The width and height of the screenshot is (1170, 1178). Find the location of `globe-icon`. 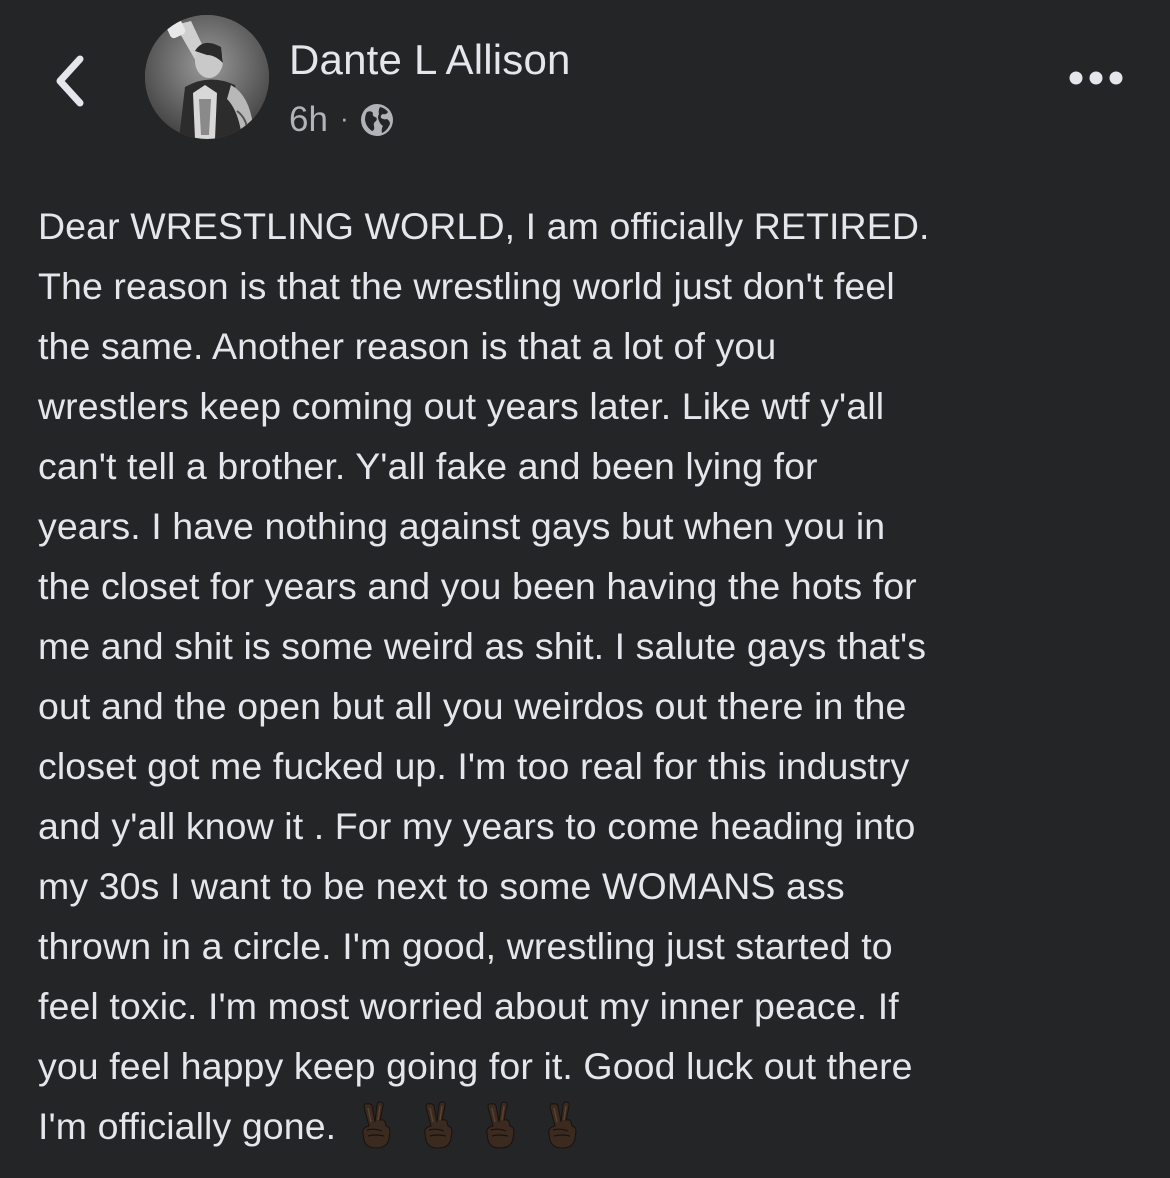

globe-icon is located at coordinates (377, 120).